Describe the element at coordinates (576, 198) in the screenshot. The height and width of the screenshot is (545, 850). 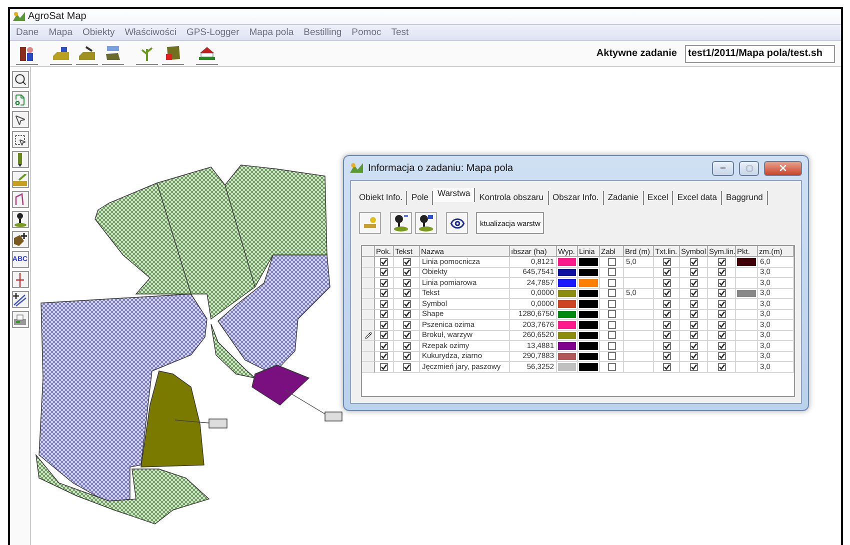
I see `tab: Obszar Info.` at that location.